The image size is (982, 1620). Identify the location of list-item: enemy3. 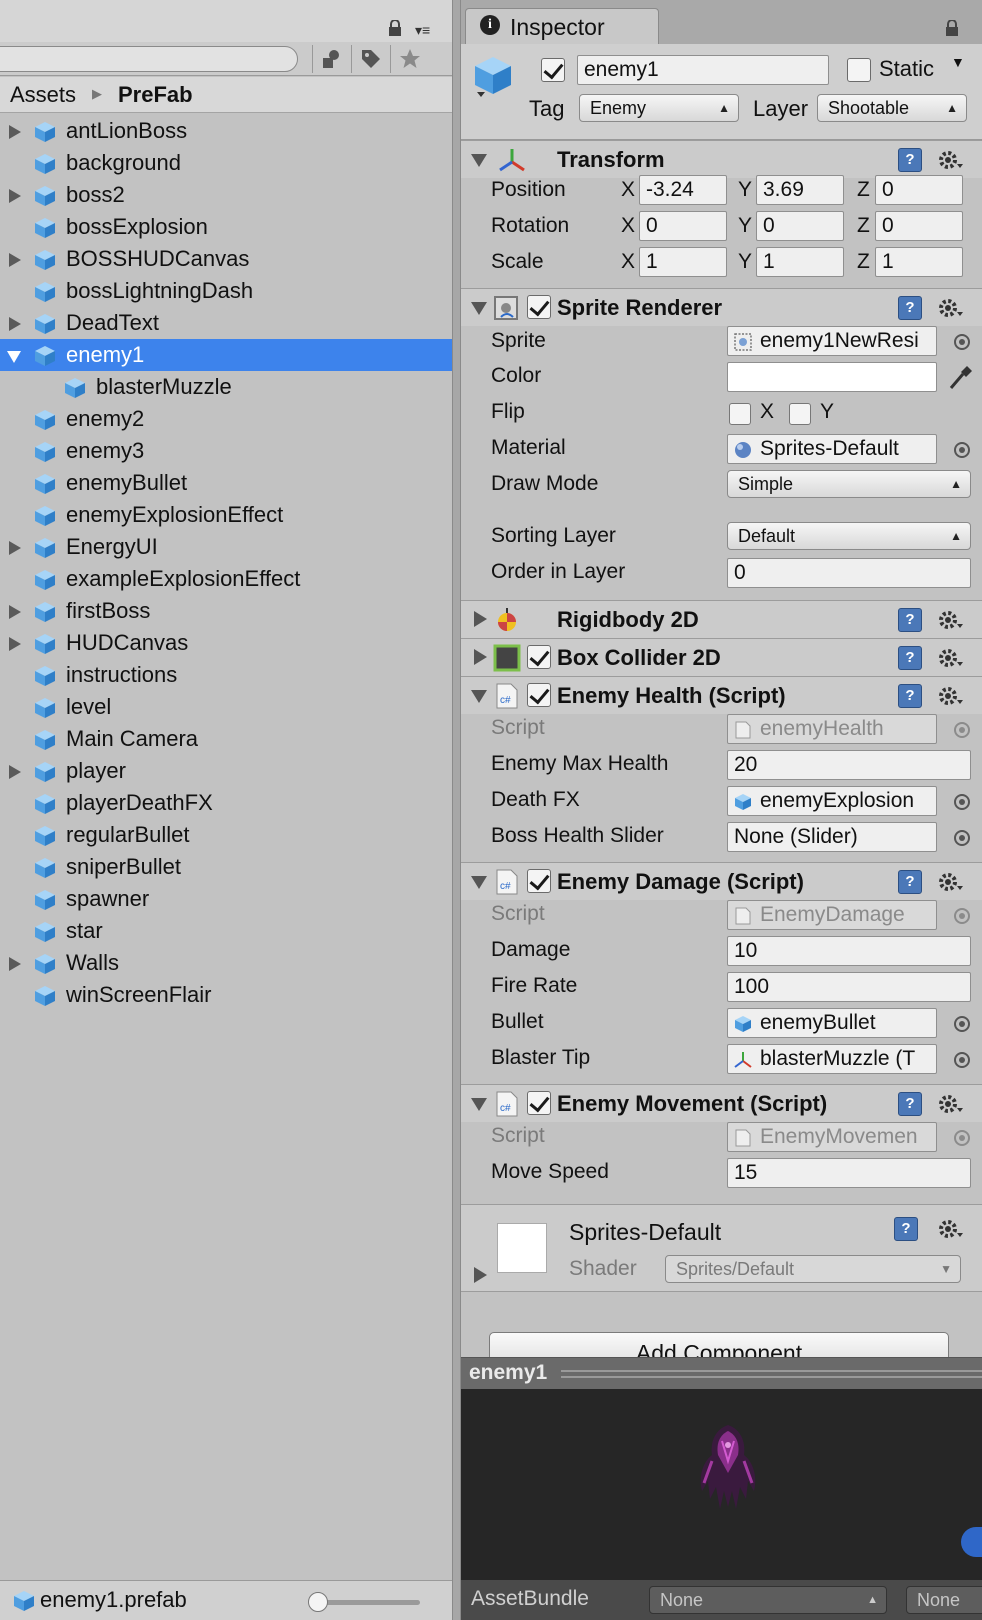
(226, 451).